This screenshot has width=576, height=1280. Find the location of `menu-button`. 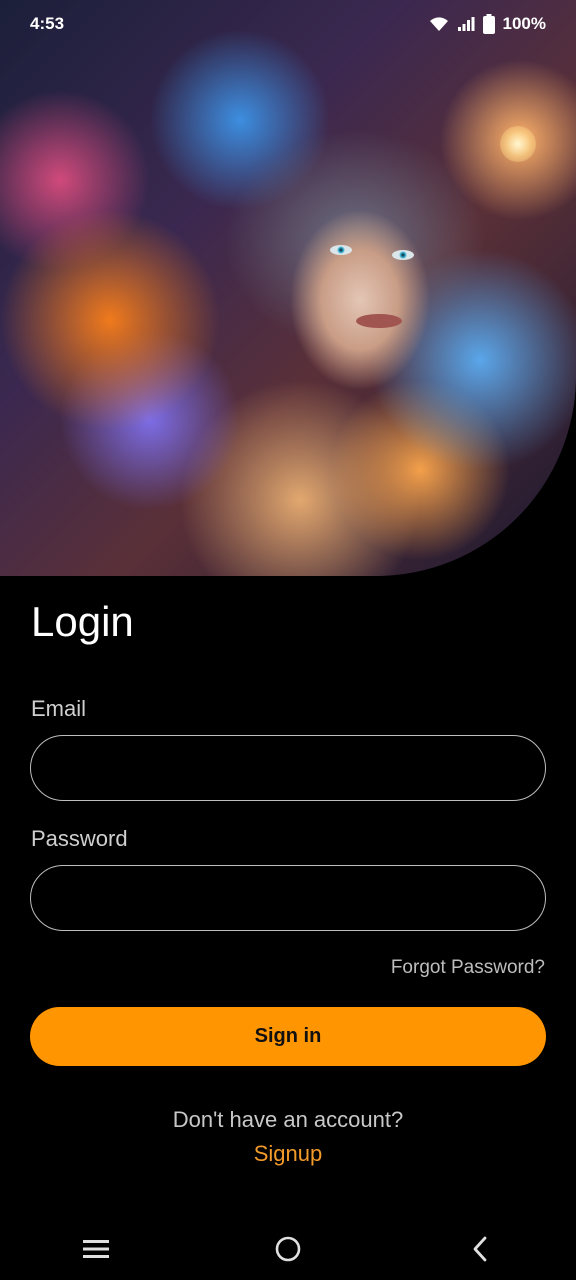

menu-button is located at coordinates (96, 1249).